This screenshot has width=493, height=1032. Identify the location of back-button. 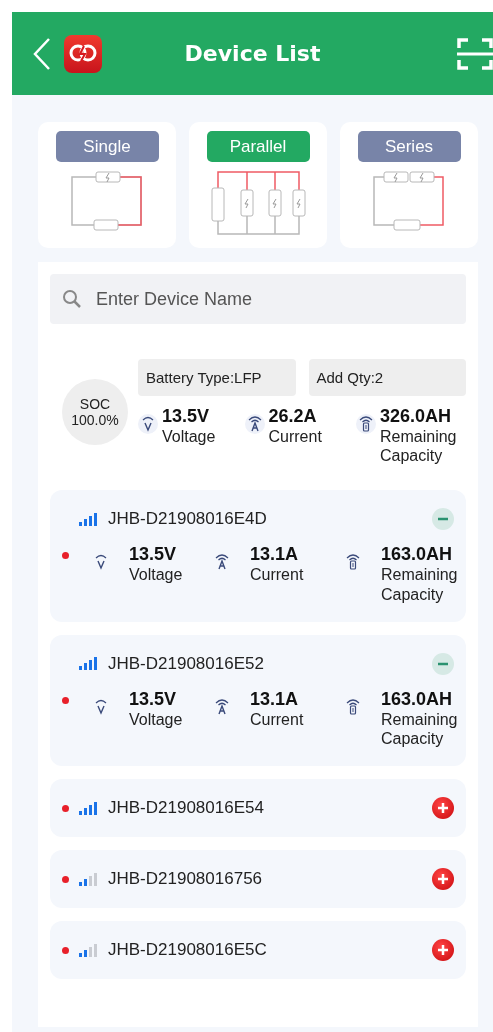
(42, 53).